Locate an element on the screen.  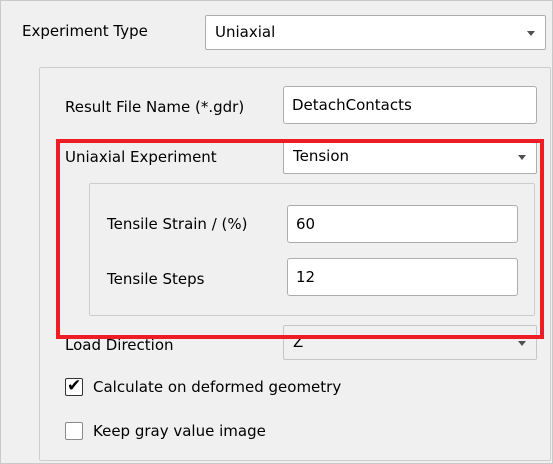
load-direction-dropdown: Z is located at coordinates (410, 342).